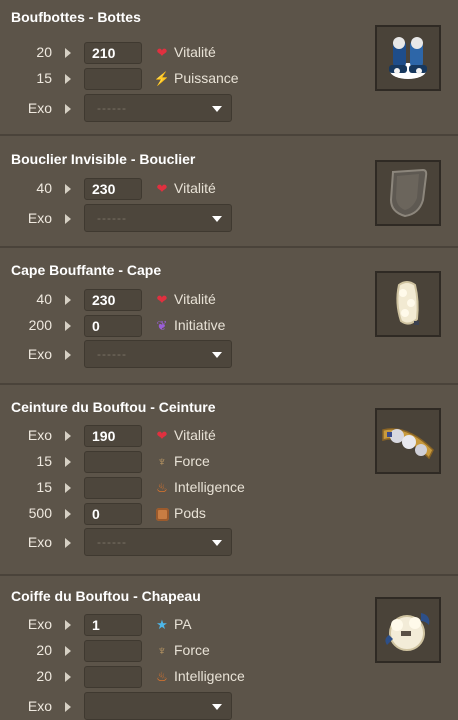 The image size is (458, 720). Describe the element at coordinates (44, 188) in the screenshot. I see `stat-level: 40` at that location.